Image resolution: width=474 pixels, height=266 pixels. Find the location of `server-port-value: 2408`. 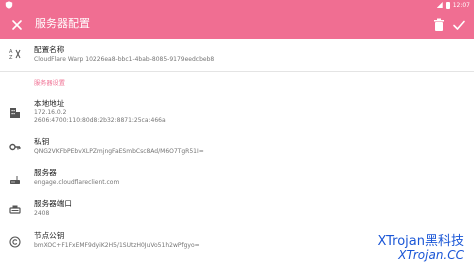

server-port-value: 2408 is located at coordinates (42, 213).